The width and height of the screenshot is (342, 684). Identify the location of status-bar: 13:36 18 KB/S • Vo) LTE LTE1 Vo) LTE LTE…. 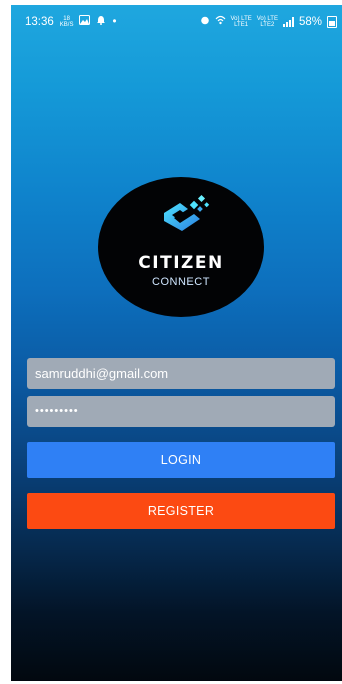
(176, 21).